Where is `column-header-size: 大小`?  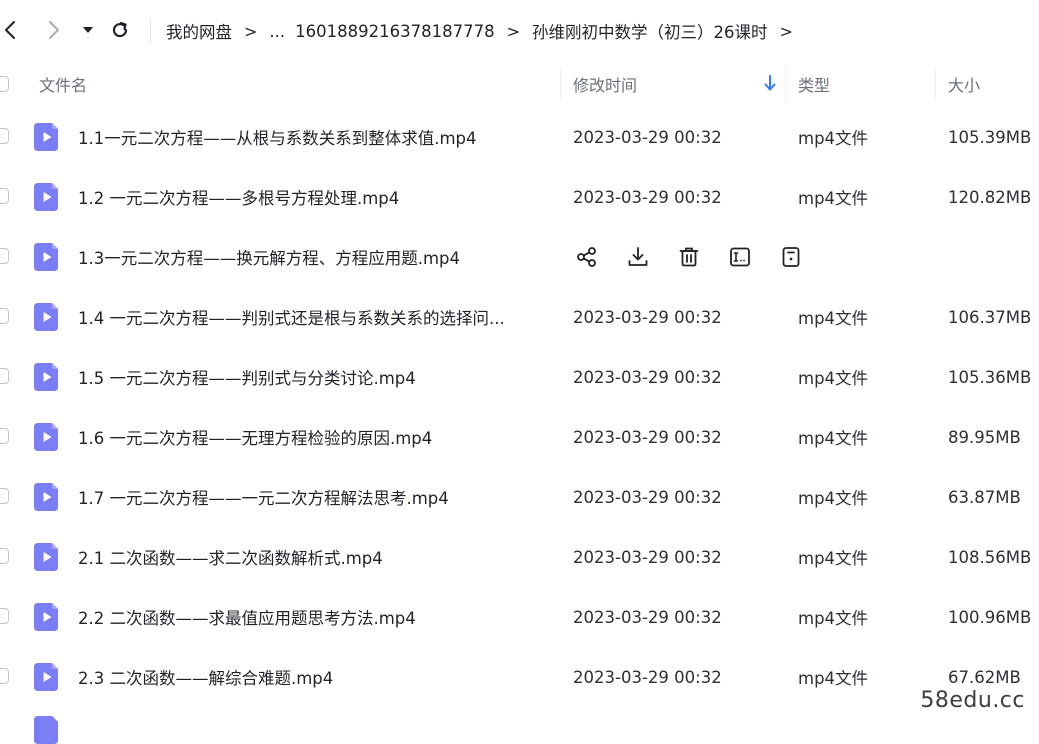
column-header-size: 大小 is located at coordinates (964, 84).